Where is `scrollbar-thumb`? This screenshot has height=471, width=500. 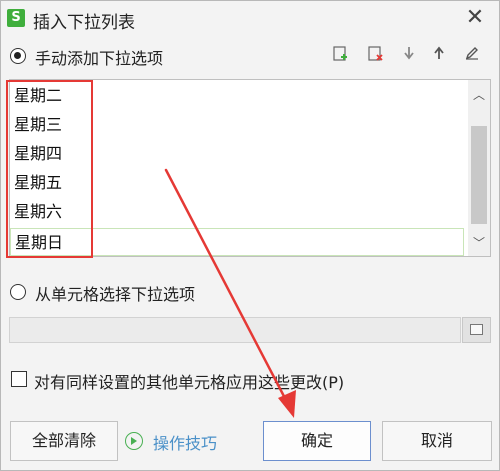
scrollbar-thumb is located at coordinates (479, 175).